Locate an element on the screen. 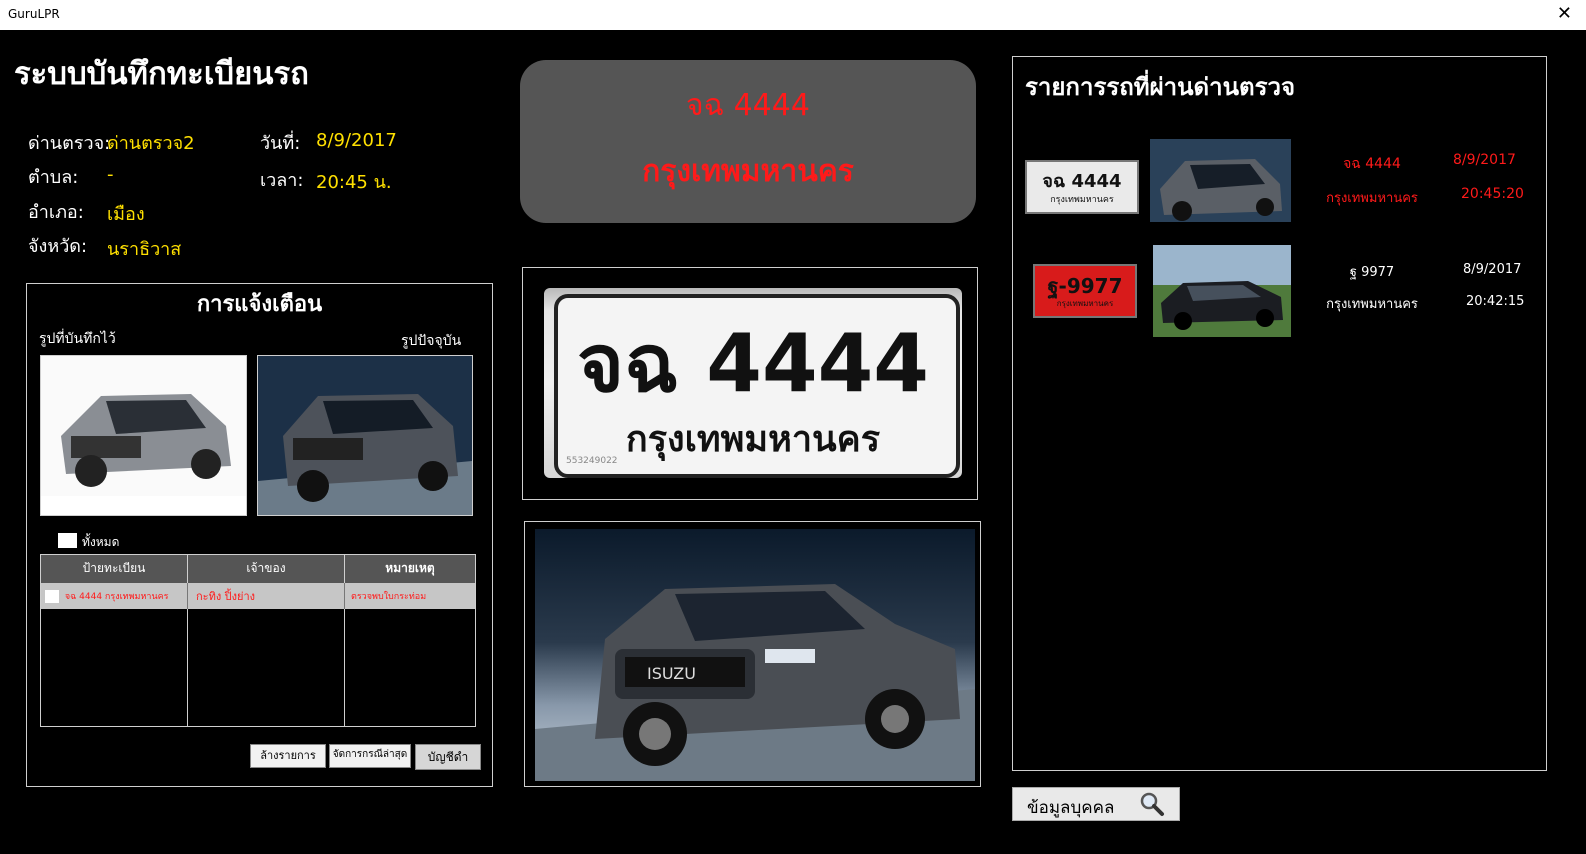 The image size is (1586, 854). current-province-text: กรุงเทพมหานคร is located at coordinates (748, 171).